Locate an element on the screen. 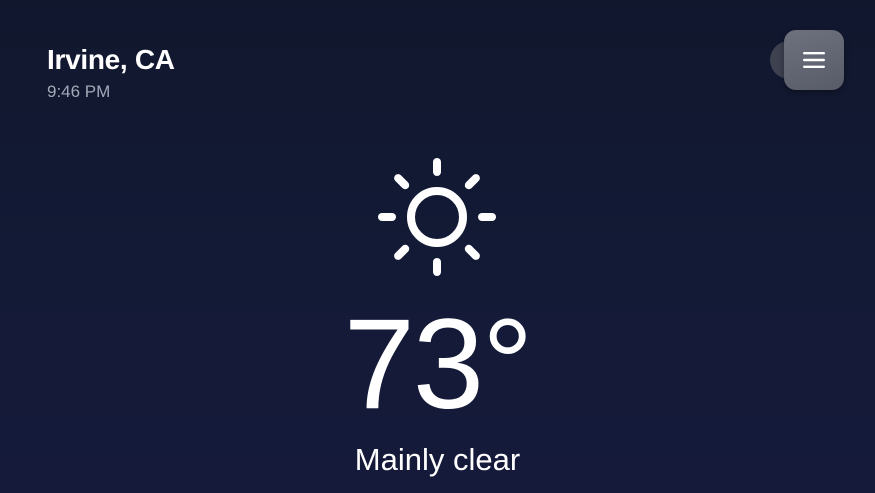 This screenshot has height=493, width=875. hamburger-menu-icon is located at coordinates (814, 60).